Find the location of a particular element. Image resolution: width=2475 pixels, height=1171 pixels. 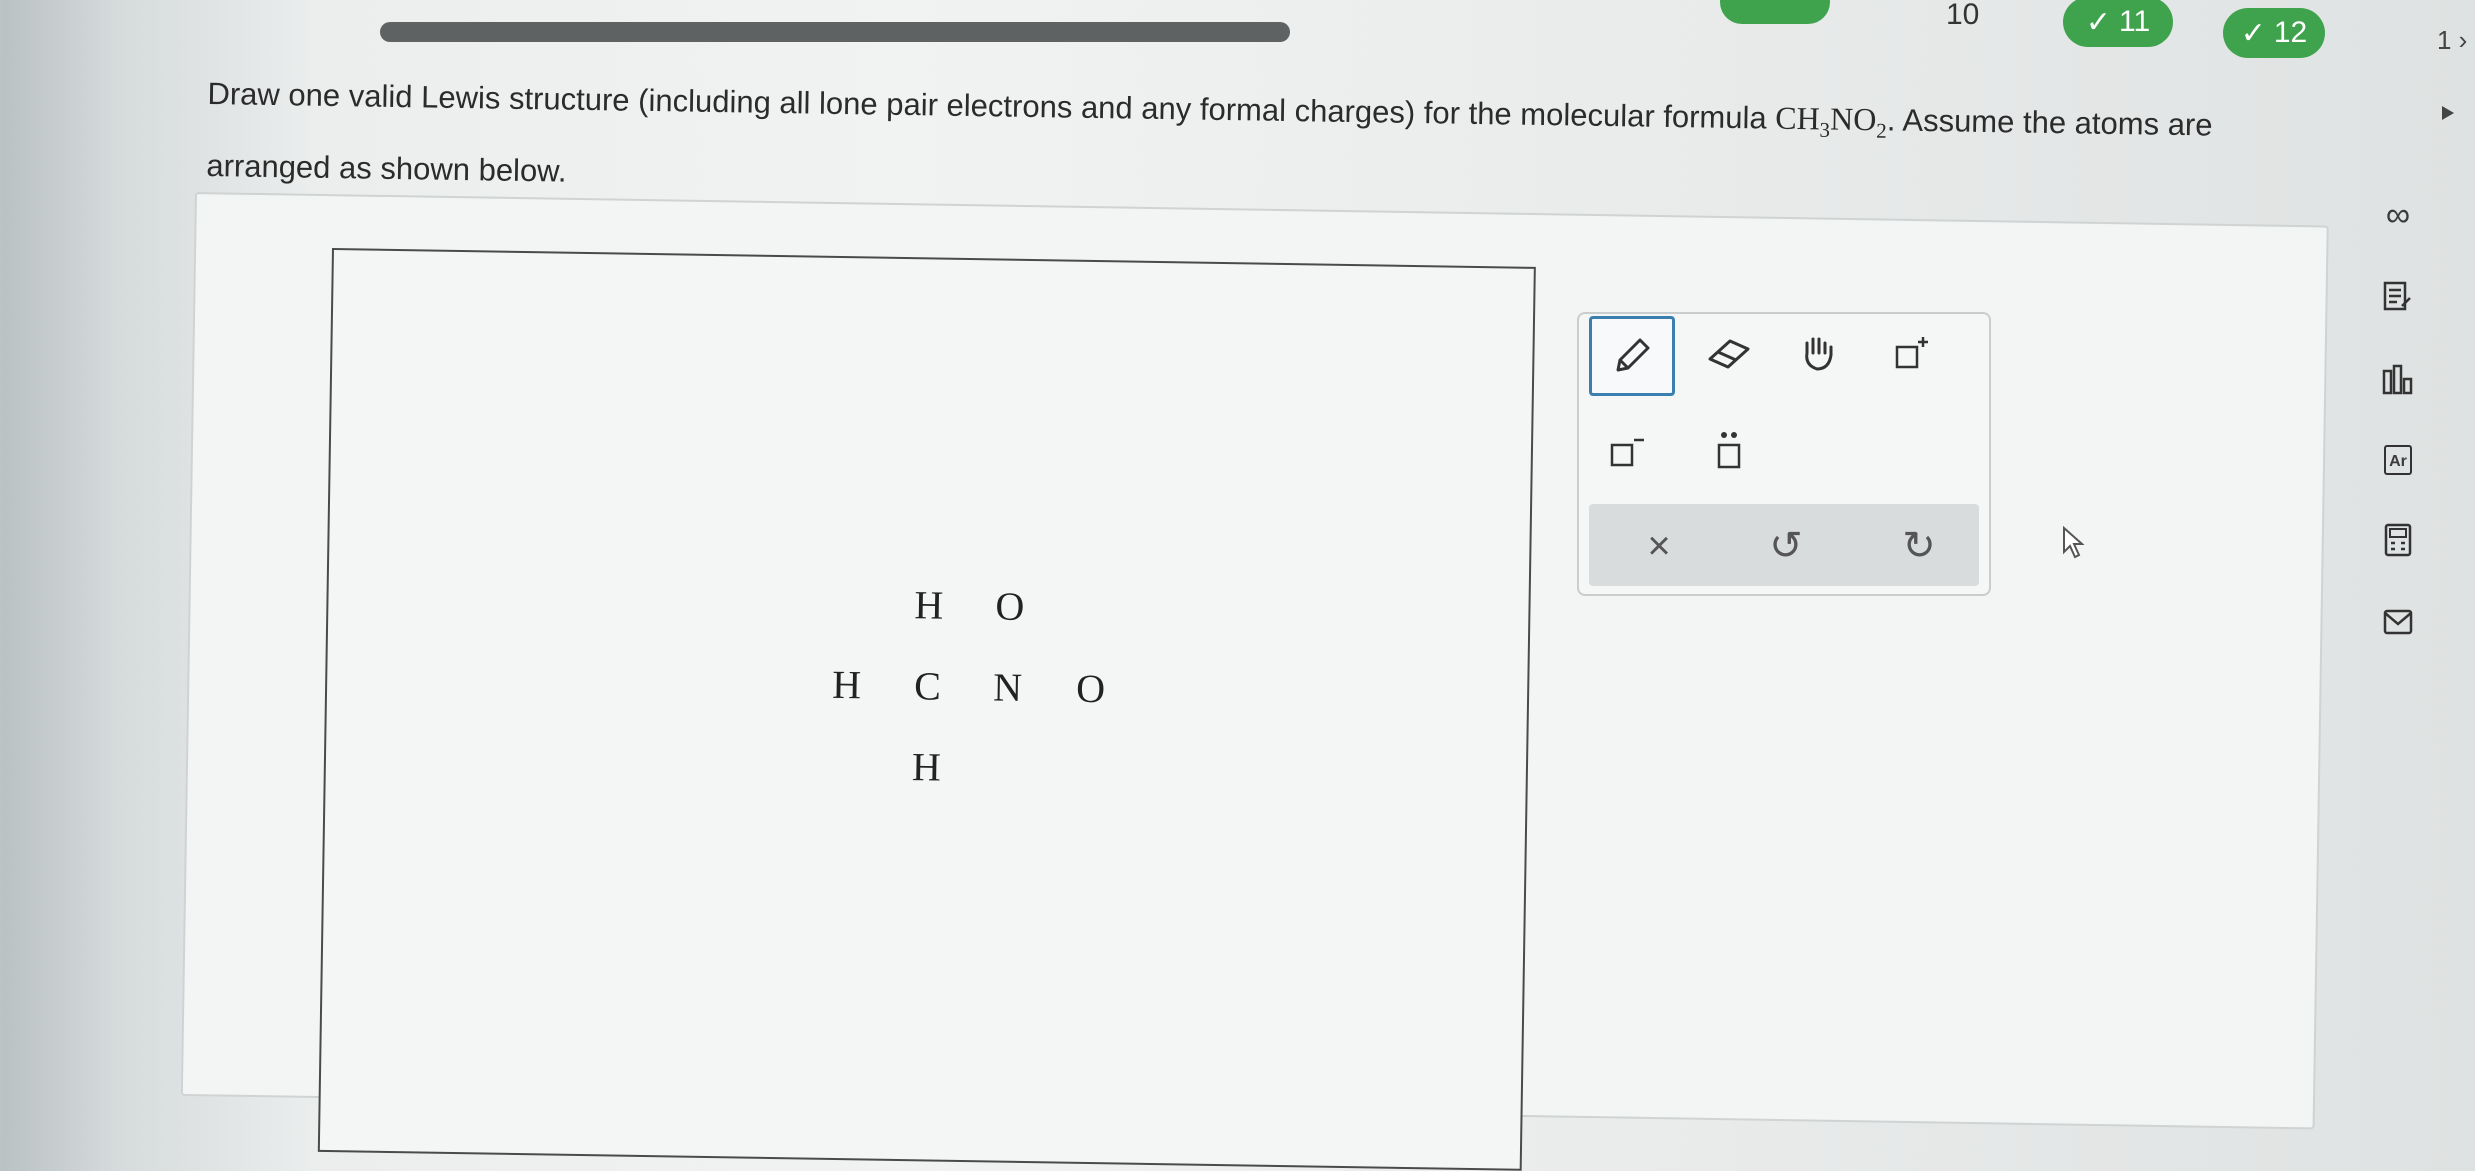

negative-charge-icon is located at coordinates (1627, 452).